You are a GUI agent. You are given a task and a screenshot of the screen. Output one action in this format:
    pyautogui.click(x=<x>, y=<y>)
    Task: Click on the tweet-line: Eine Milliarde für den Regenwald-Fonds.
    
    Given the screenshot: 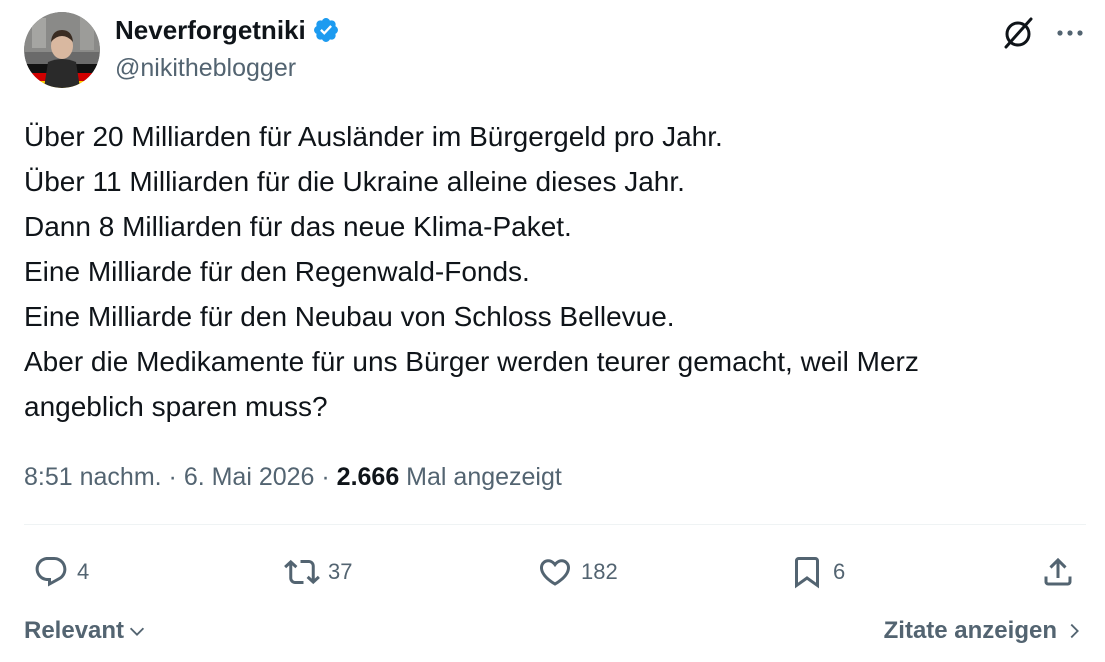 What is the action you would take?
    pyautogui.click(x=277, y=271)
    